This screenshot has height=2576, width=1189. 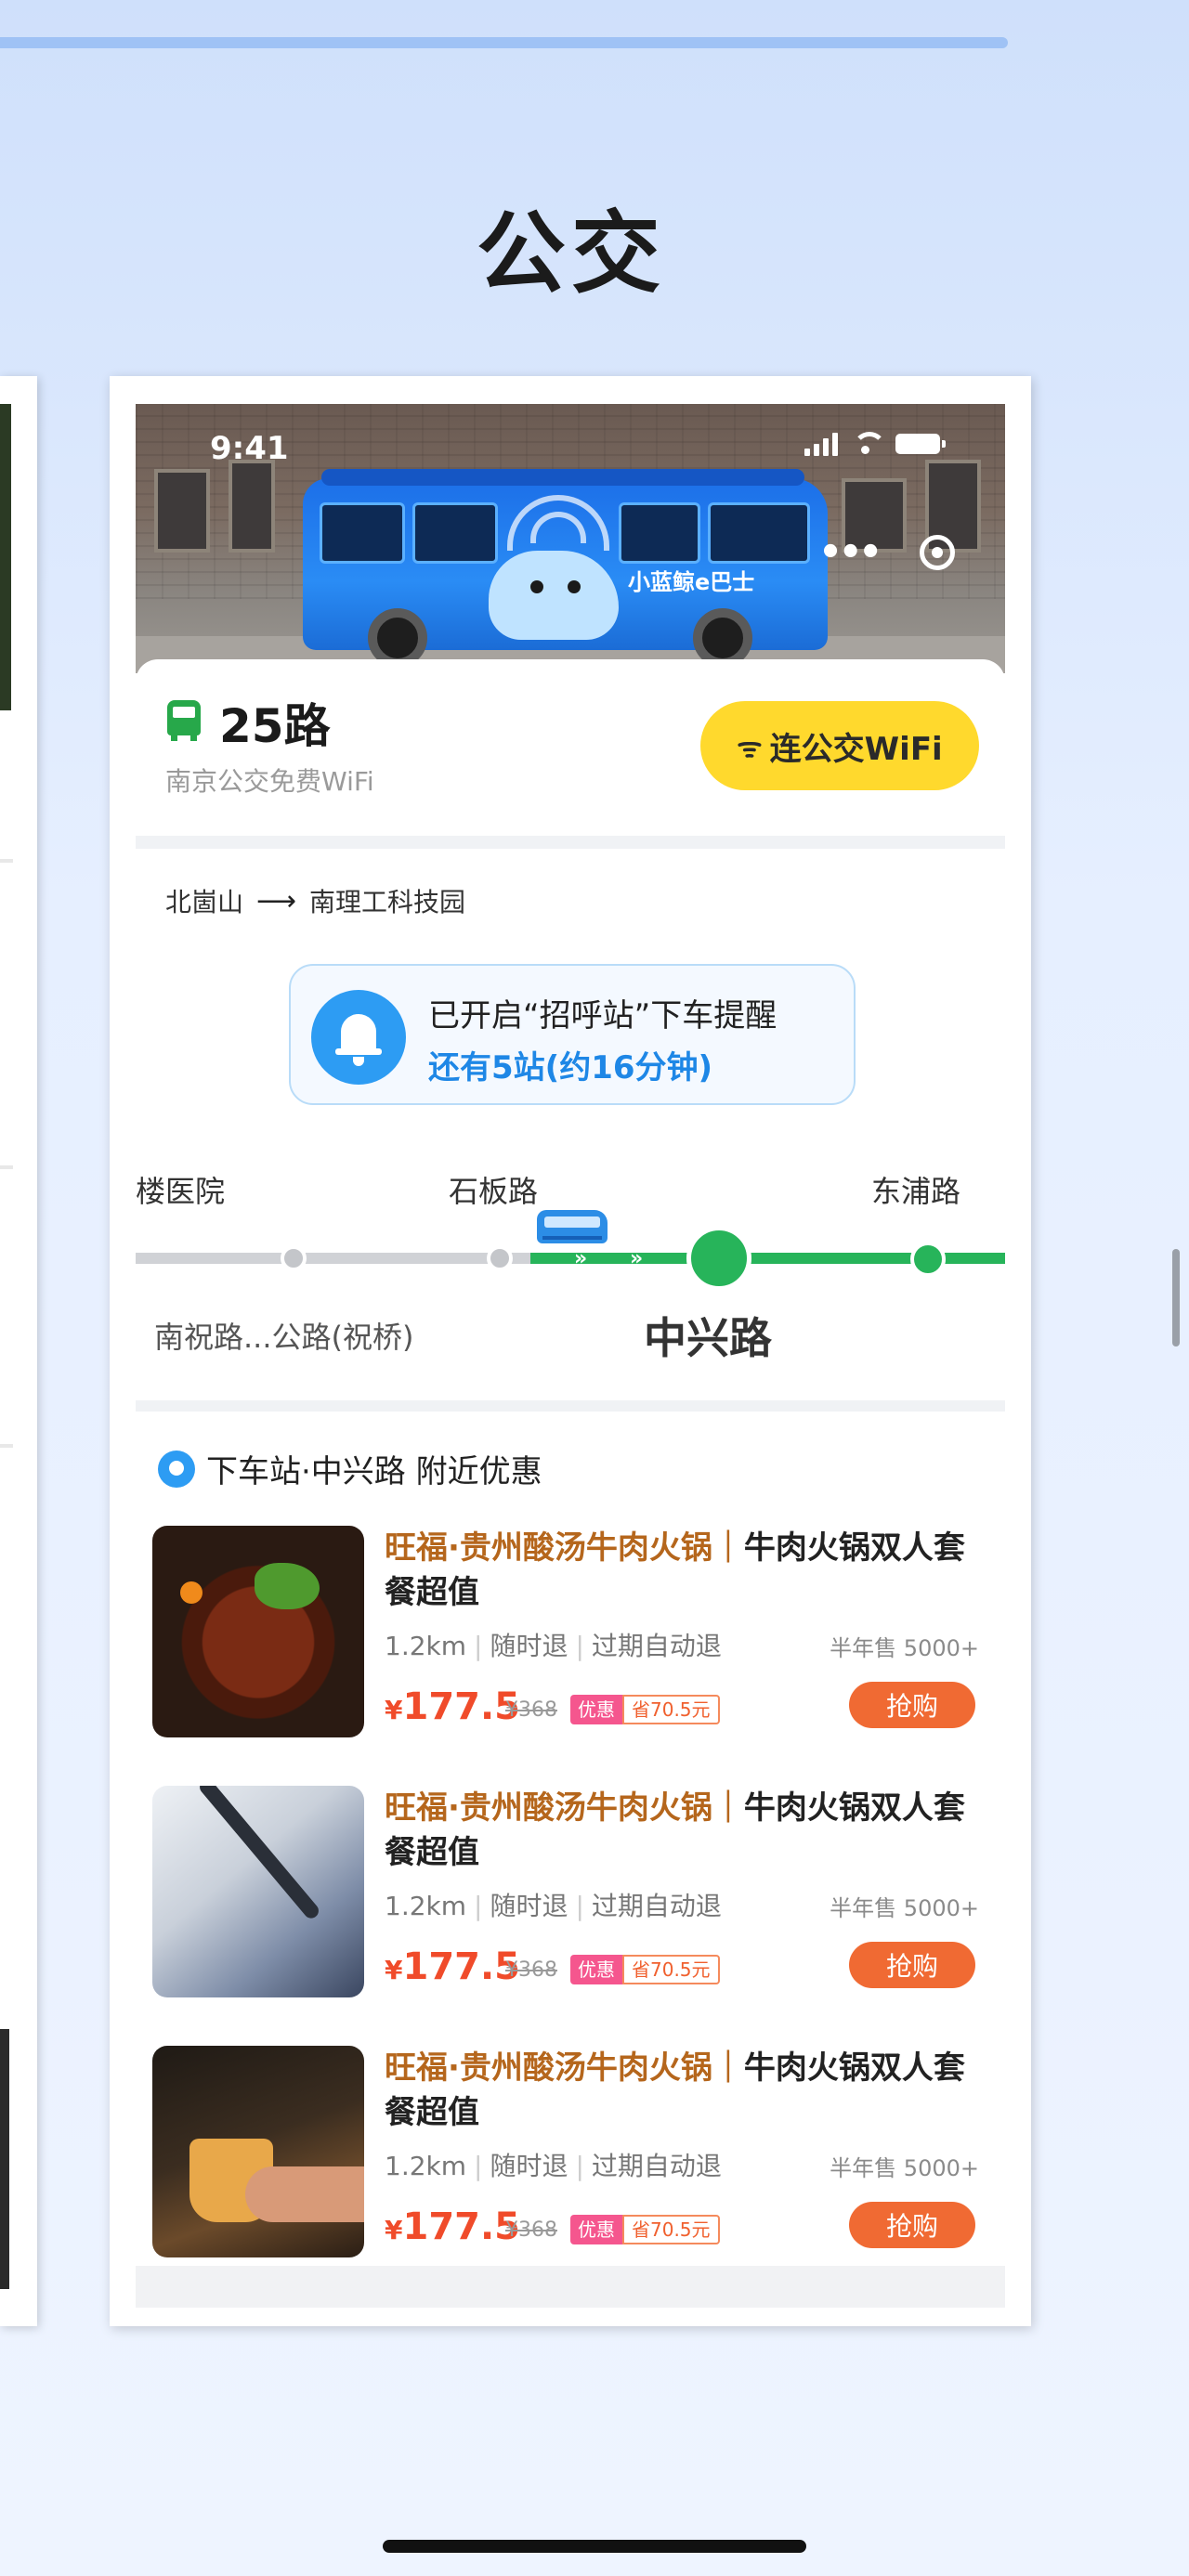 I want to click on bus-icon, so click(x=184, y=720).